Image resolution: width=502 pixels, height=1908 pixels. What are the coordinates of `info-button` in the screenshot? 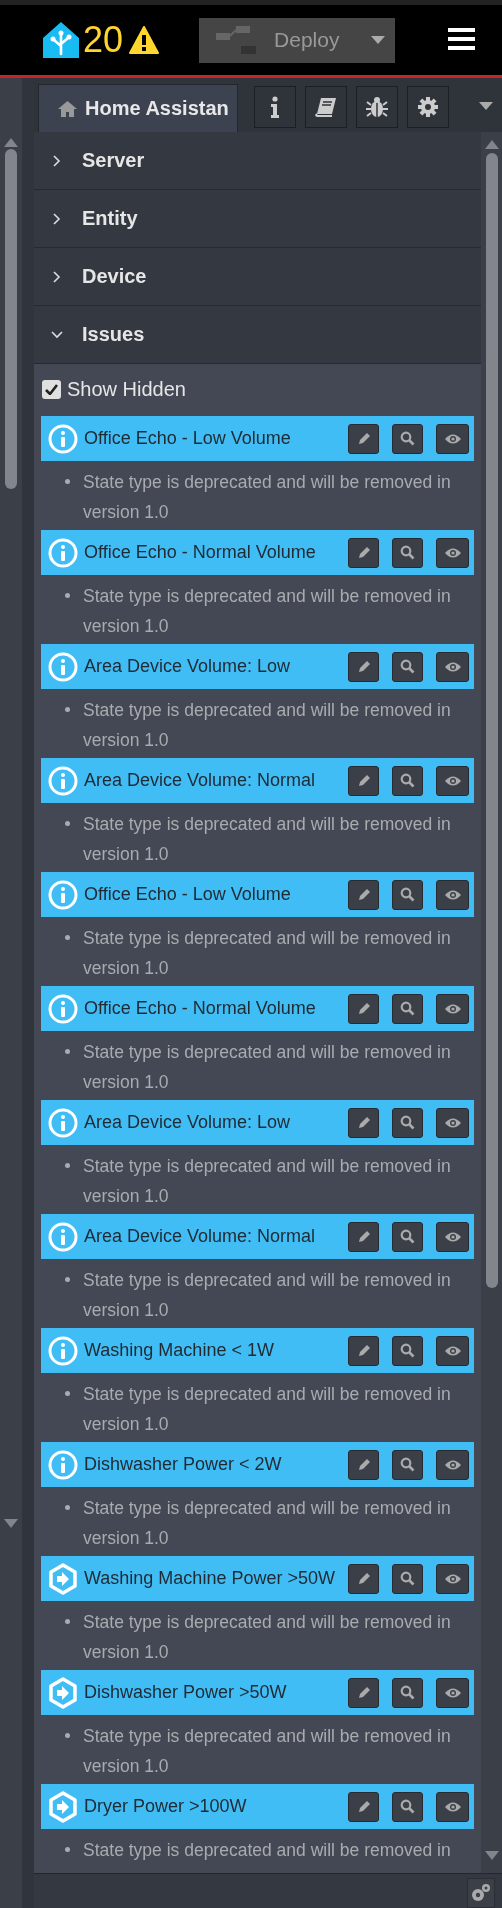 It's located at (275, 107).